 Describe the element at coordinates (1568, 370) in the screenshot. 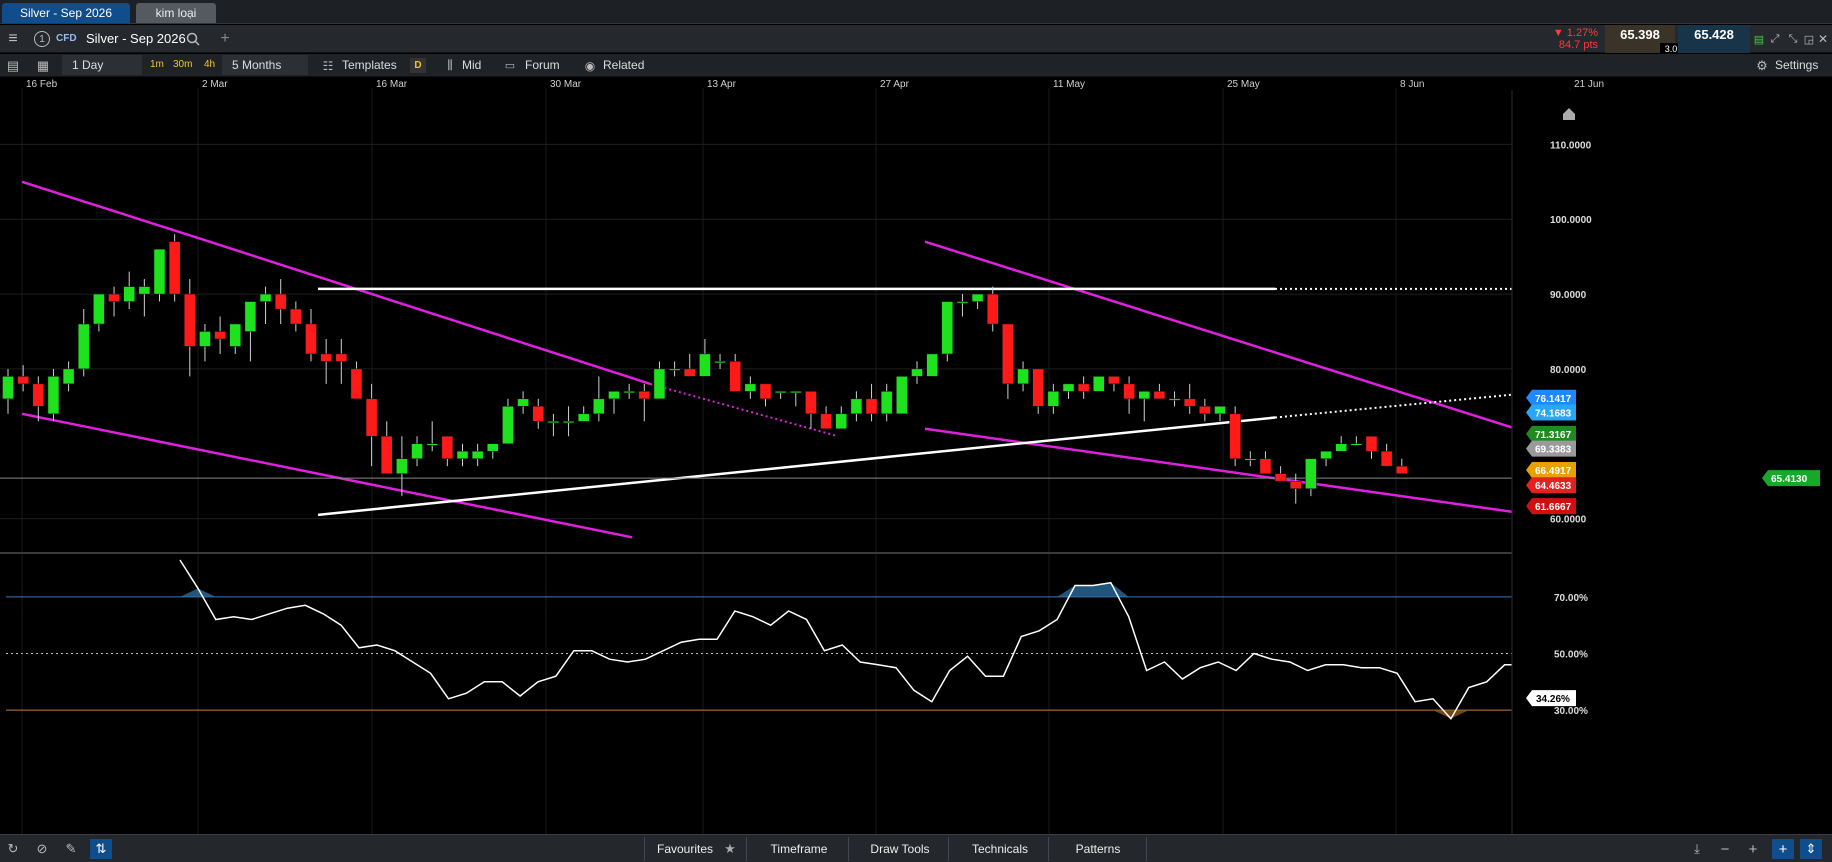

I see `price-tick-label: 80.0000` at that location.